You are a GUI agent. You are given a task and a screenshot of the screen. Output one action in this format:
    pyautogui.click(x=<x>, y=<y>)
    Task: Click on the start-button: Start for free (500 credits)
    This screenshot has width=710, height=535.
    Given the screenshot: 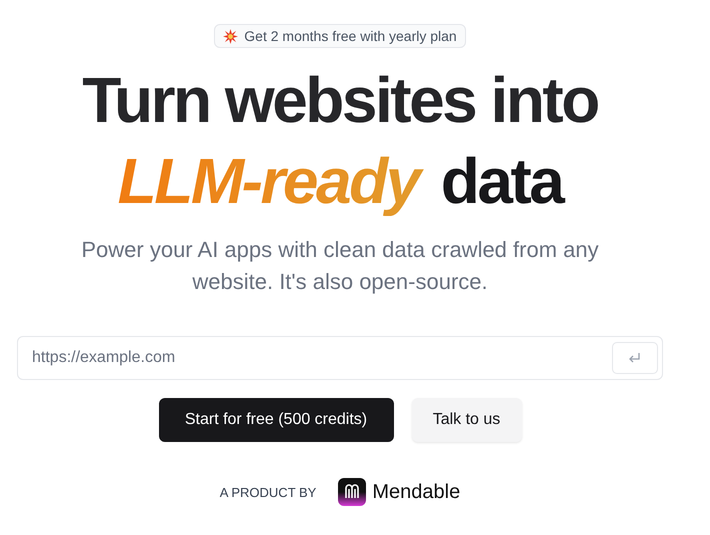 What is the action you would take?
    pyautogui.click(x=276, y=420)
    